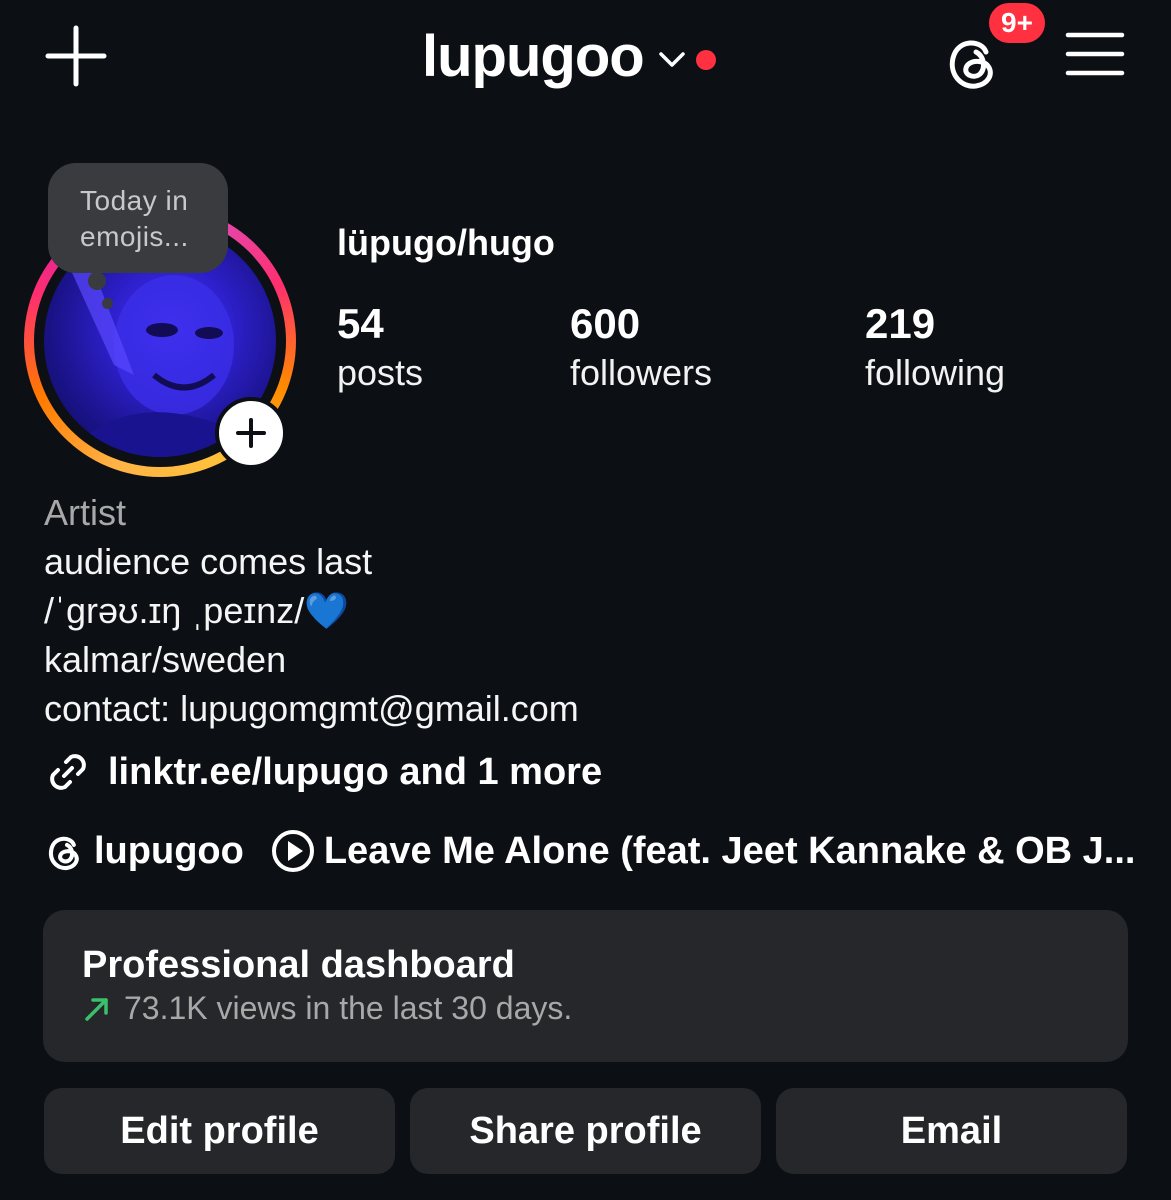 This screenshot has width=1171, height=1200. I want to click on dashboard-subtitle: 73.1K views in the last 30 days., so click(327, 1008).